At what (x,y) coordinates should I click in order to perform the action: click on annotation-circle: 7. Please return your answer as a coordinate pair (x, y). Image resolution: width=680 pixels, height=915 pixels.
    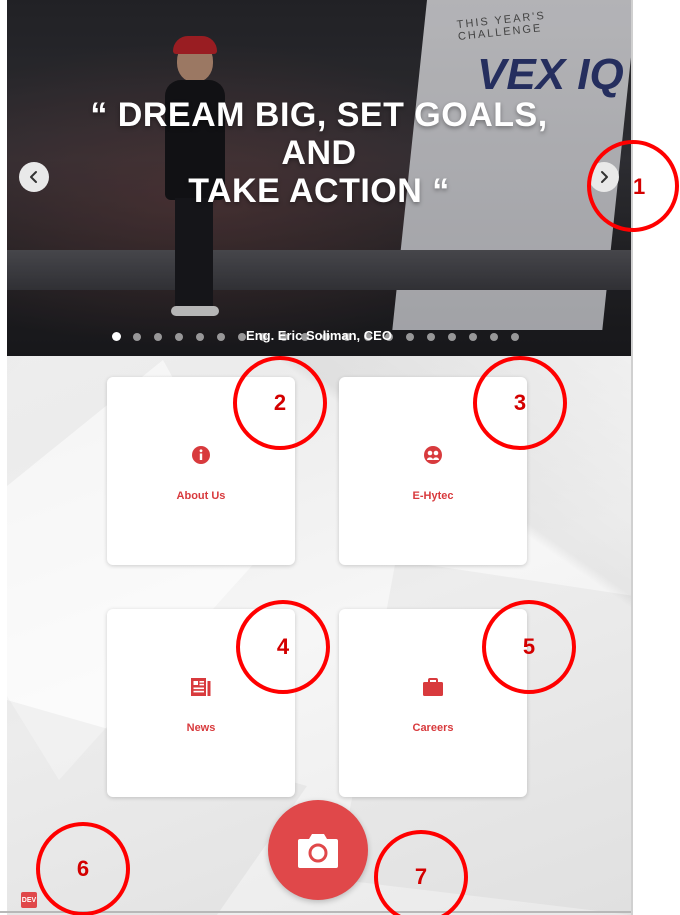
    Looking at the image, I should click on (421, 872).